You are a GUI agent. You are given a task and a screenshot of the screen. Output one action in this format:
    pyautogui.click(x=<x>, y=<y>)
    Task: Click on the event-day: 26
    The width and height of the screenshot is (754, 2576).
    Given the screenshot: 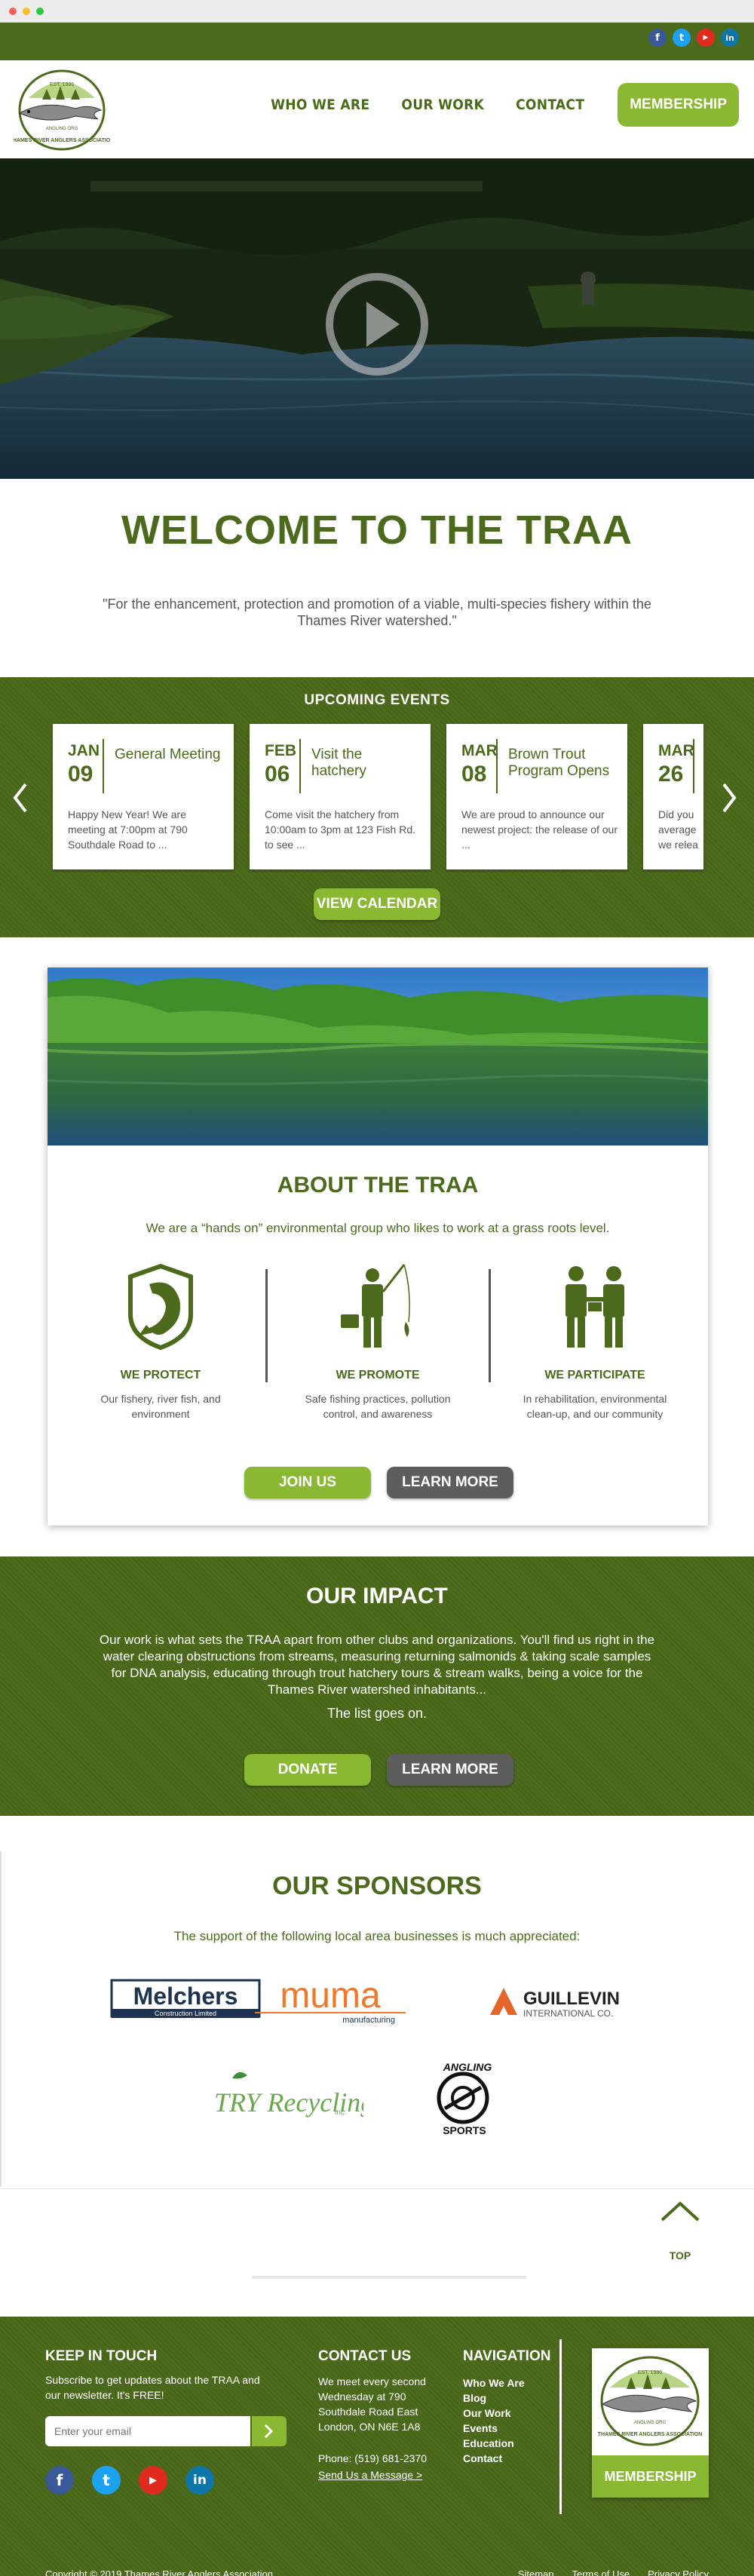 What is the action you would take?
    pyautogui.click(x=671, y=774)
    